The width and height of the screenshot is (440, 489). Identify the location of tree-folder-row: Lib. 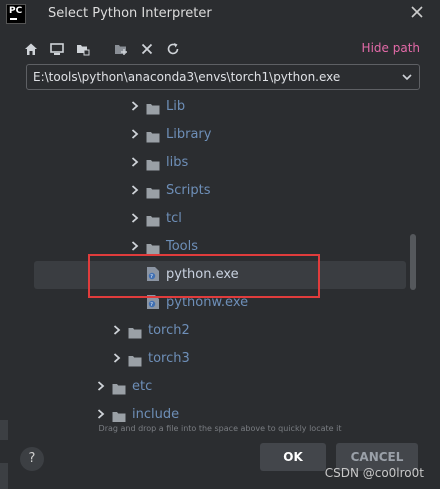
(275, 106).